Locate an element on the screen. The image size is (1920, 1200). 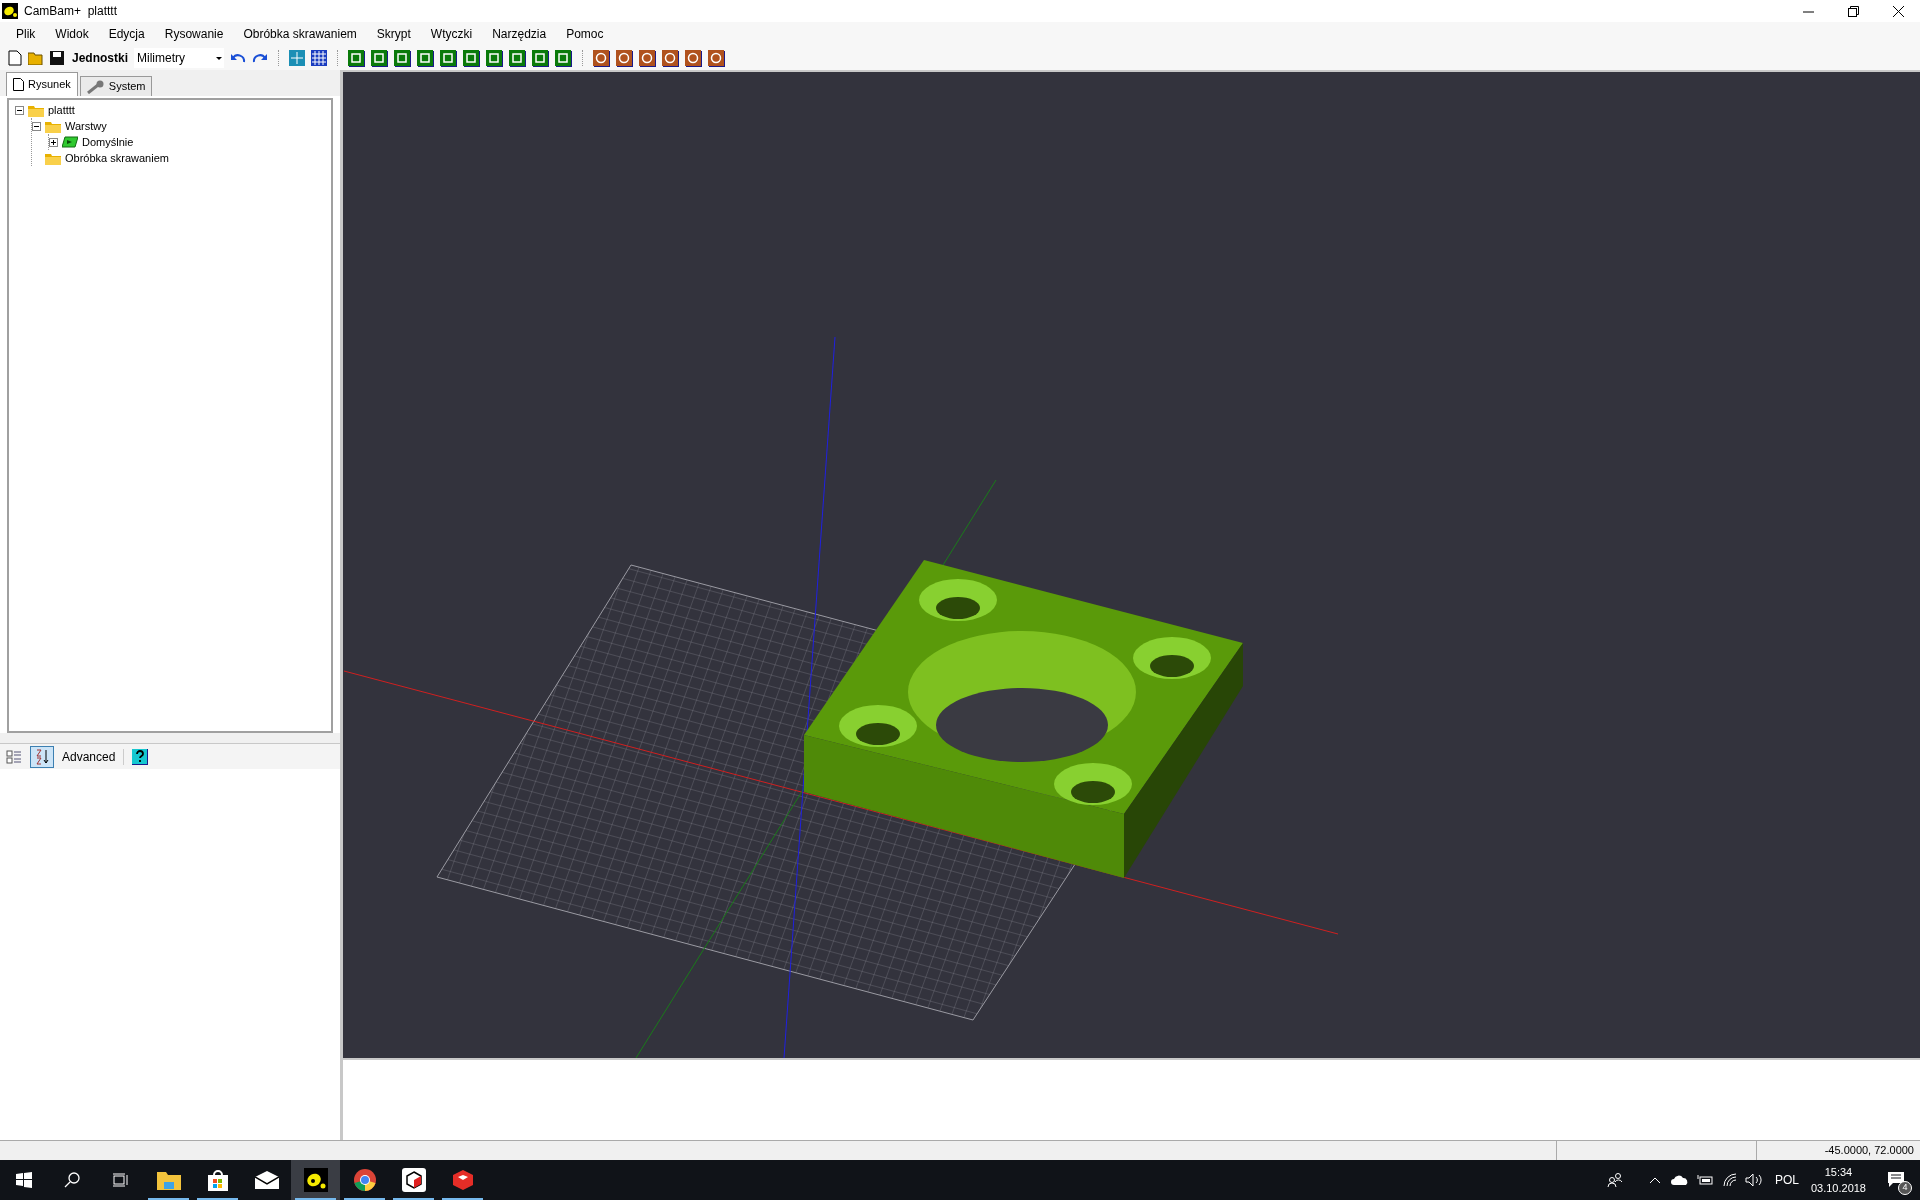
message-icon is located at coordinates (1896, 1180).